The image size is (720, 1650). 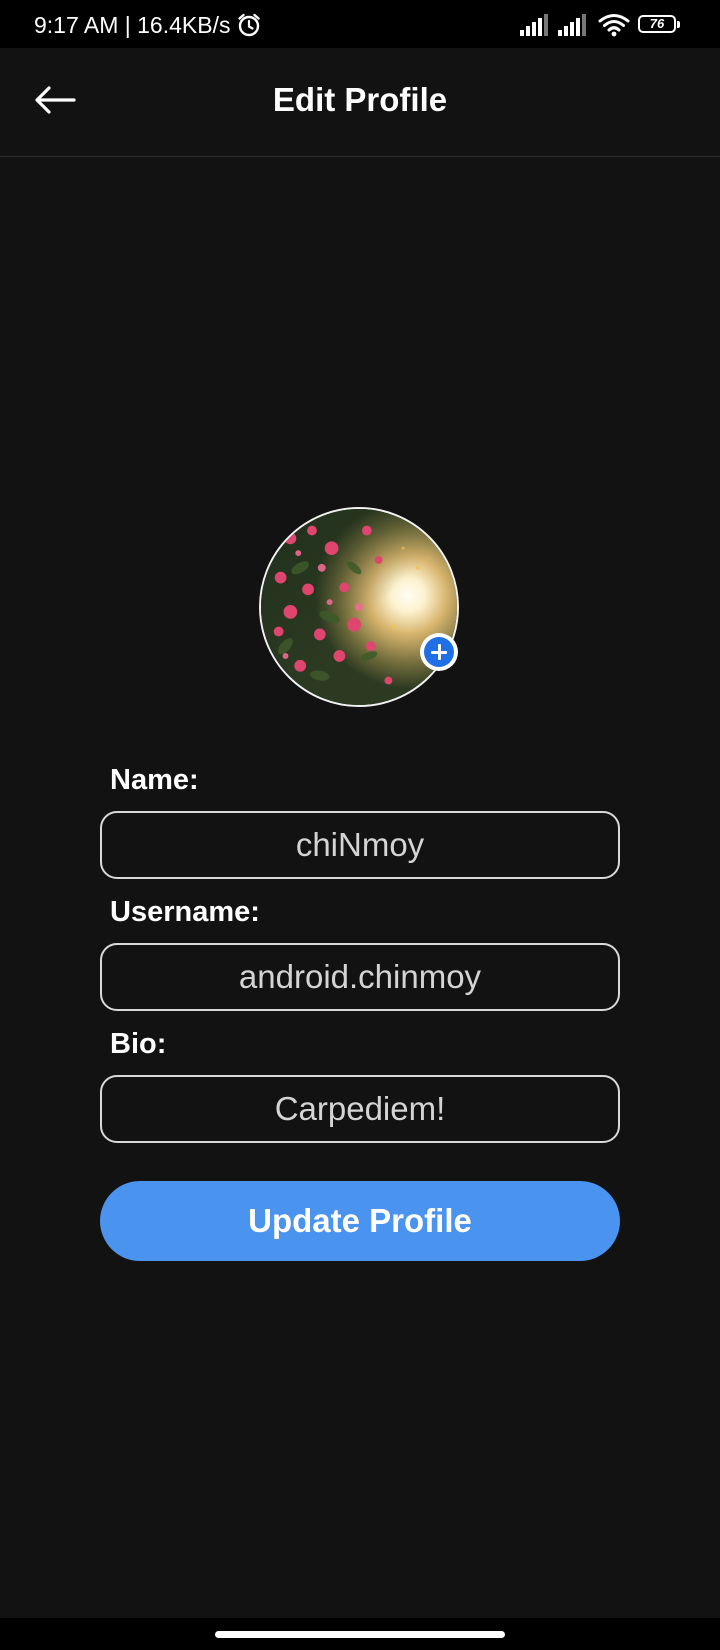 I want to click on home-indicator, so click(x=360, y=1634).